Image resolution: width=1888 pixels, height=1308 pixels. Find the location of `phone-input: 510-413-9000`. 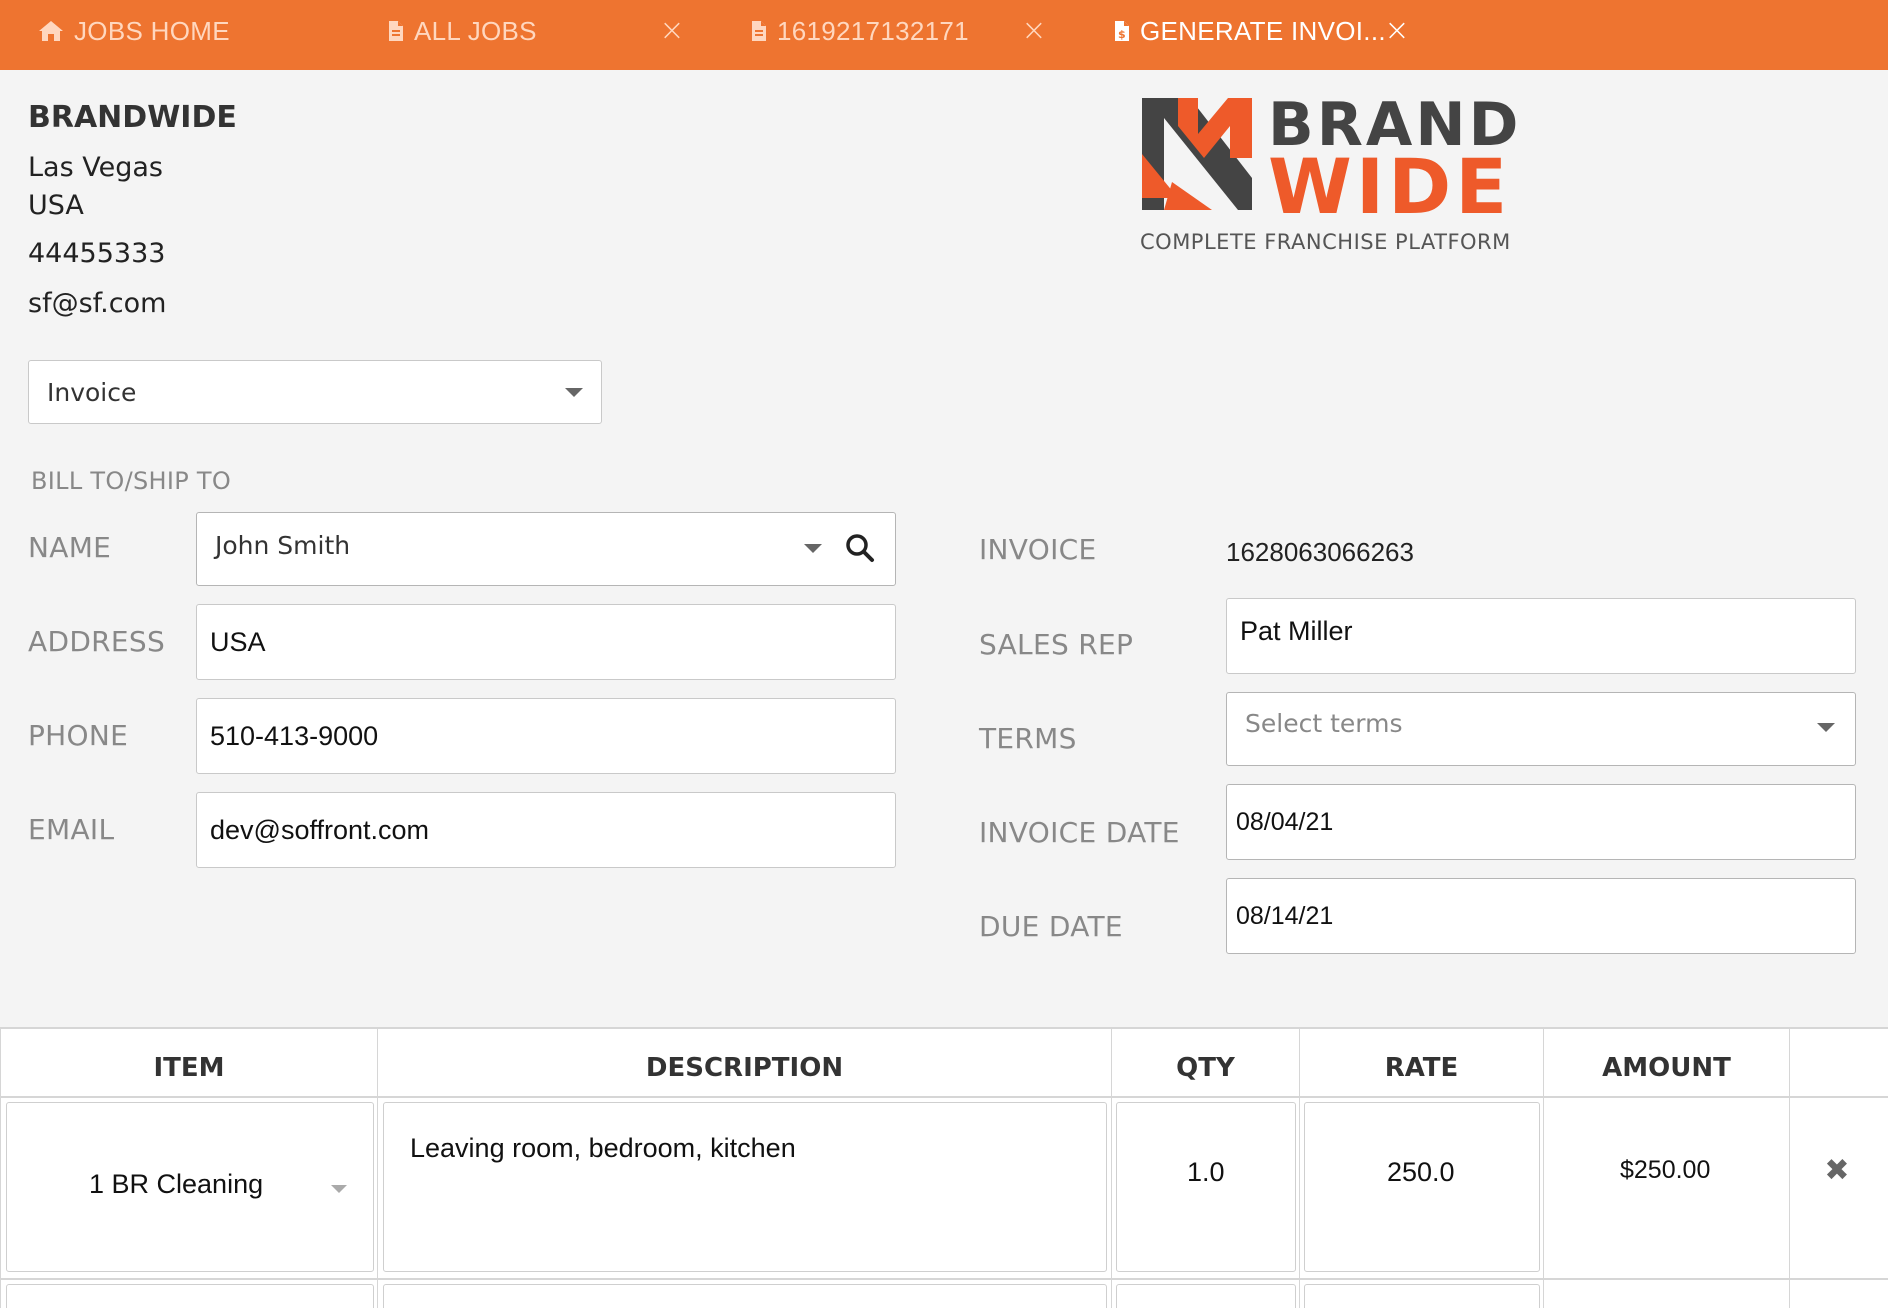

phone-input: 510-413-9000 is located at coordinates (546, 736).